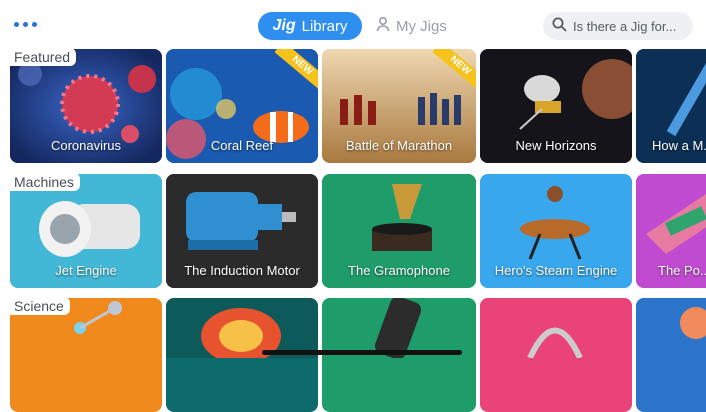 Image resolution: width=706 pixels, height=412 pixels. I want to click on tile-coral-reef: NEW Coral Reef, so click(242, 106).